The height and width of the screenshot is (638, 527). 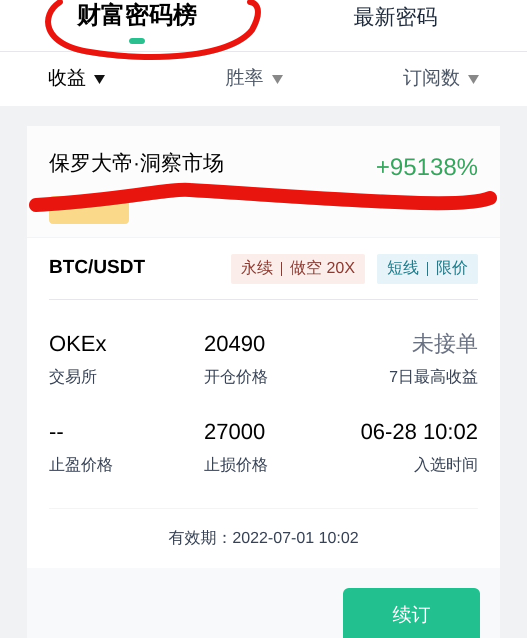 I want to click on stat-value: OKEx, so click(x=77, y=344).